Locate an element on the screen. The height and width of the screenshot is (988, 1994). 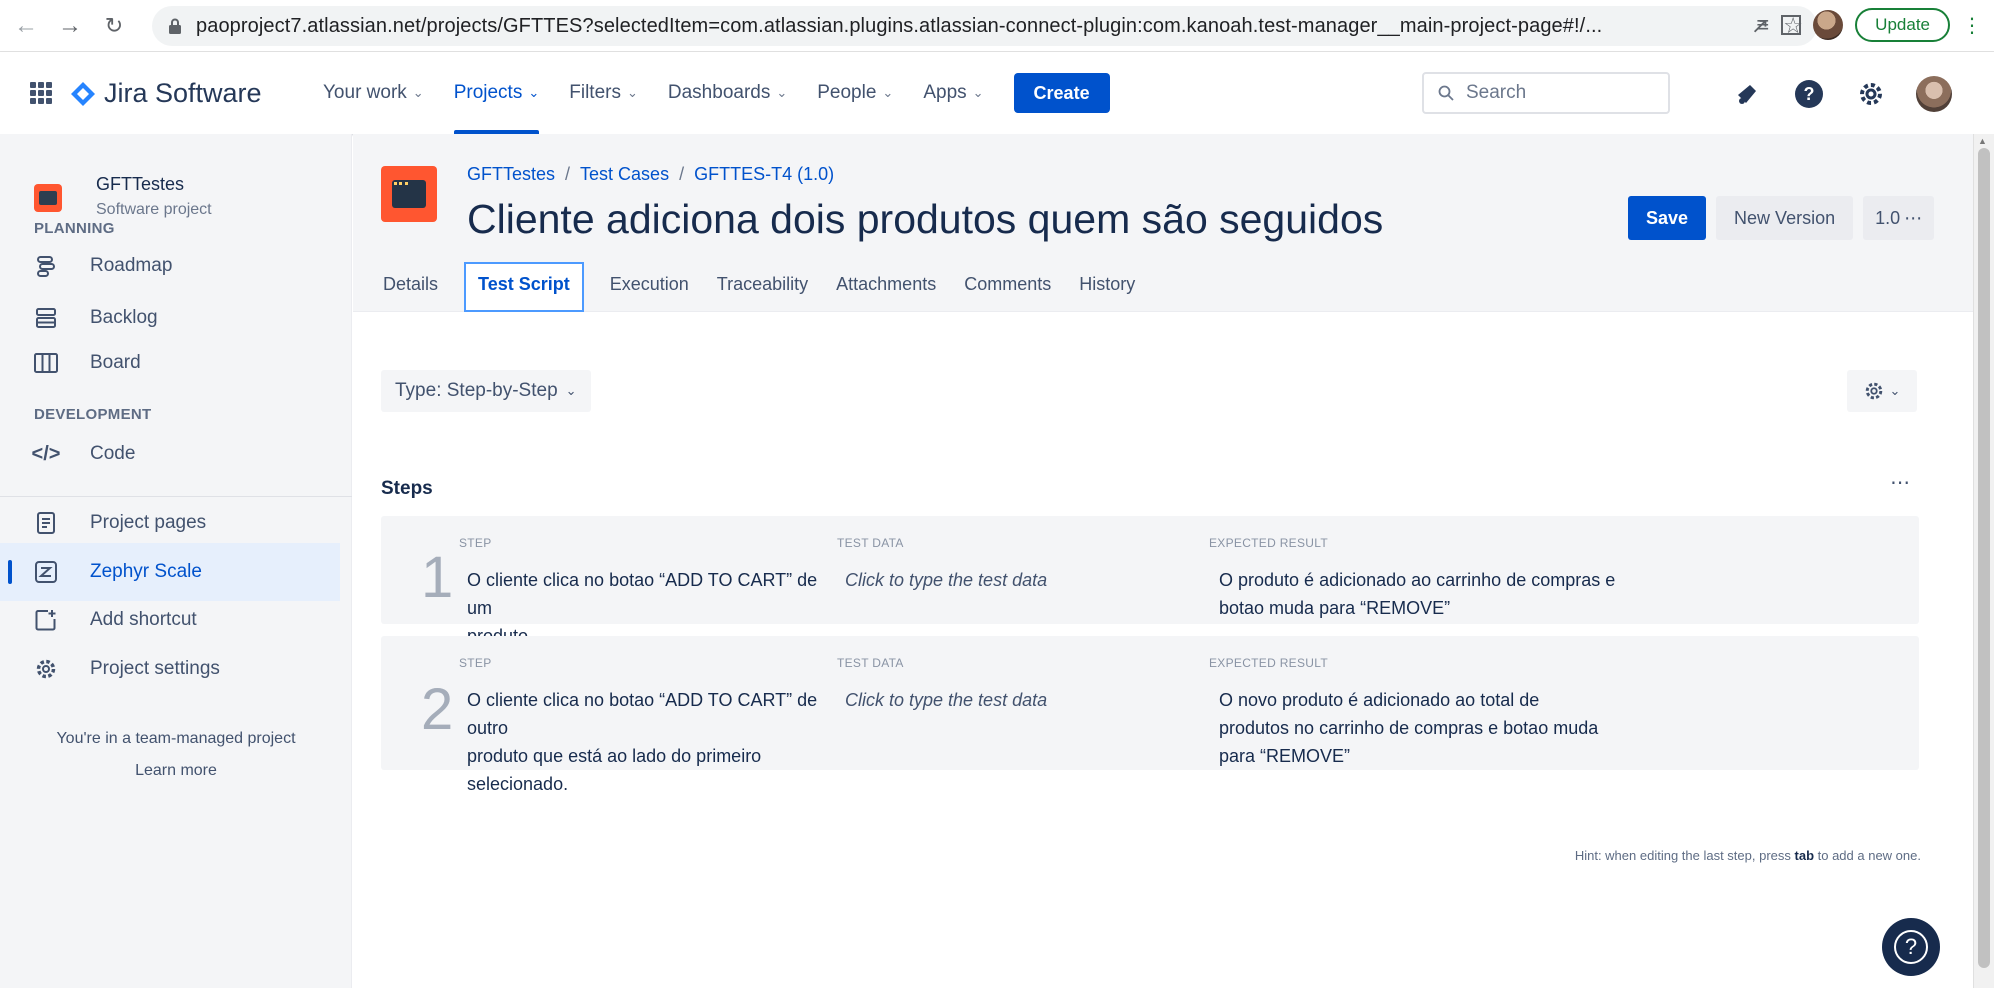
code-icon: </> is located at coordinates (46, 453).